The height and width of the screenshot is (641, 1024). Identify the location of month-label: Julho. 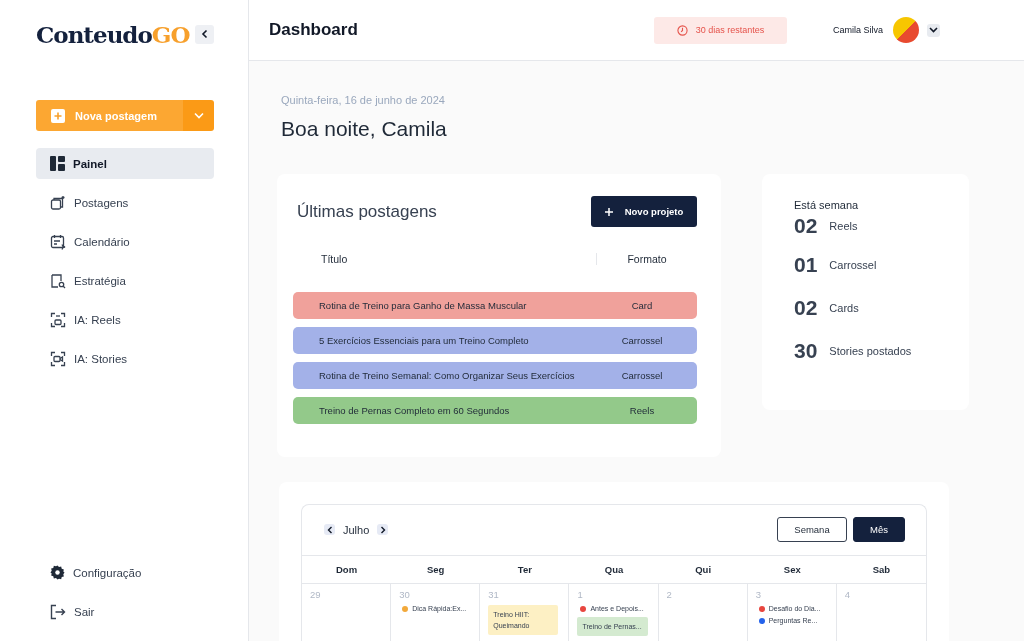
(356, 529).